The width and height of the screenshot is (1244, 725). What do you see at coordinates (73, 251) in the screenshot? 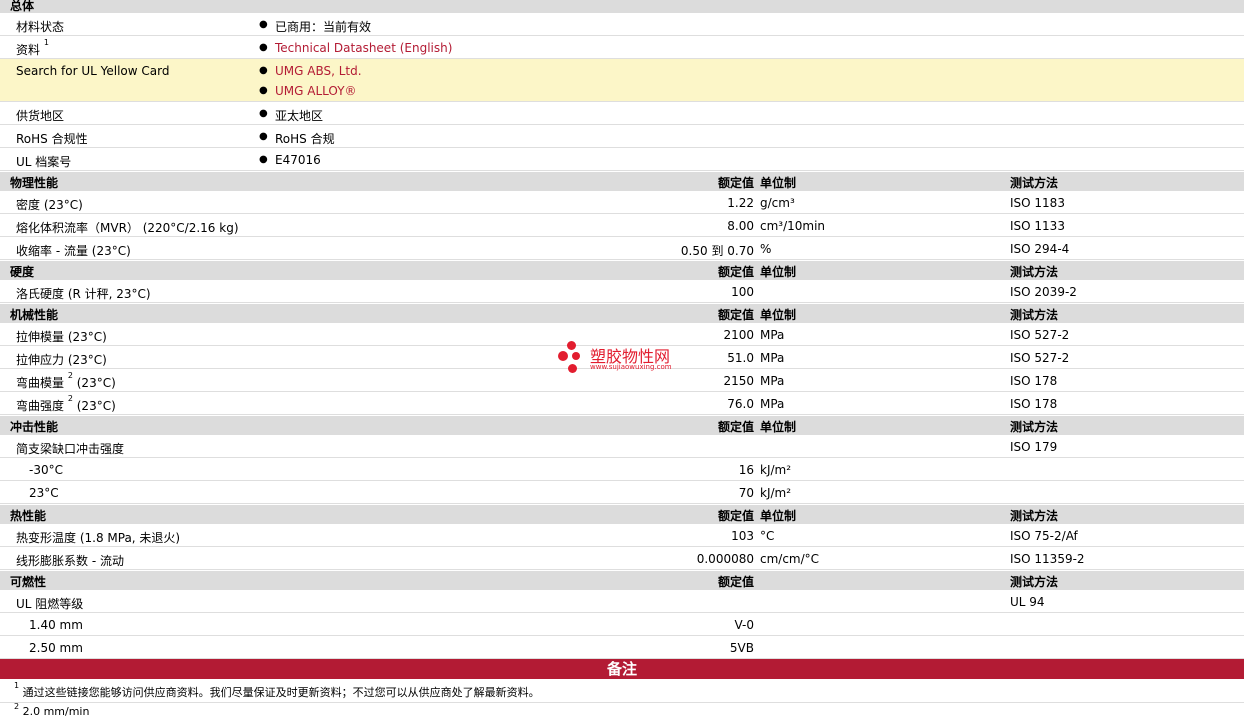
I see `row-label: 收缩率 - 流量 (23°C)` at bounding box center [73, 251].